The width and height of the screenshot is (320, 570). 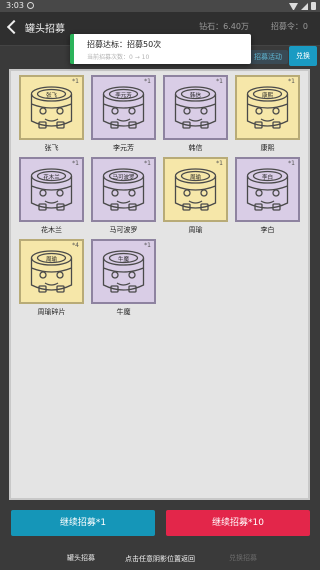 I want to click on item-tile: 周瑜 *4, so click(x=51, y=271).